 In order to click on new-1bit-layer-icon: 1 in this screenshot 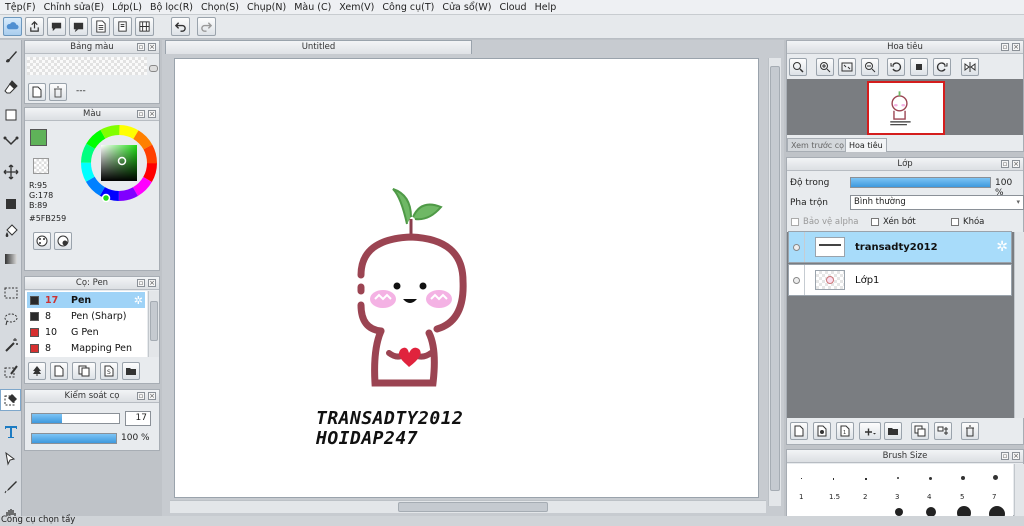, I will do `click(845, 431)`.